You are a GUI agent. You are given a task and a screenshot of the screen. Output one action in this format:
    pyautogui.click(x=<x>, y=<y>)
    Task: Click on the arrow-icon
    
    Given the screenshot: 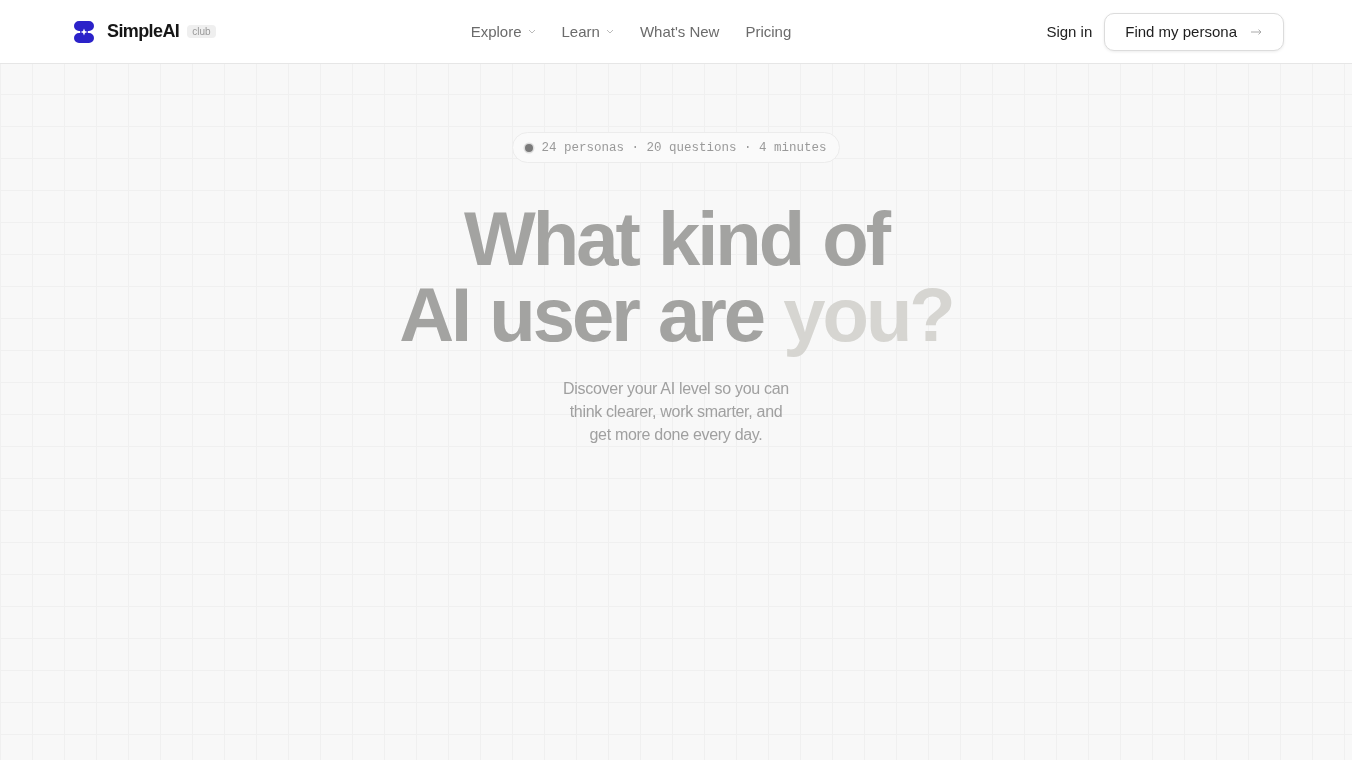 What is the action you would take?
    pyautogui.click(x=1256, y=31)
    